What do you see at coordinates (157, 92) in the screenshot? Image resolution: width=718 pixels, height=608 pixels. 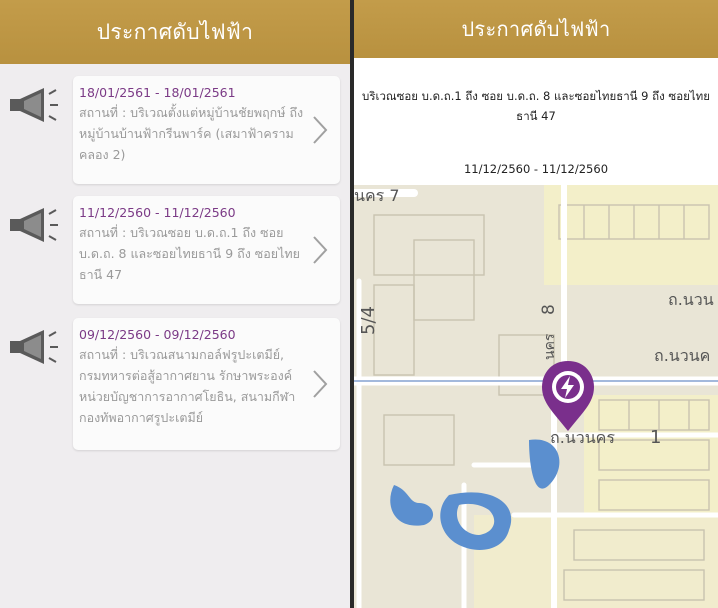 I see `notice-date: 18/01/2561 - 18/01/2561` at bounding box center [157, 92].